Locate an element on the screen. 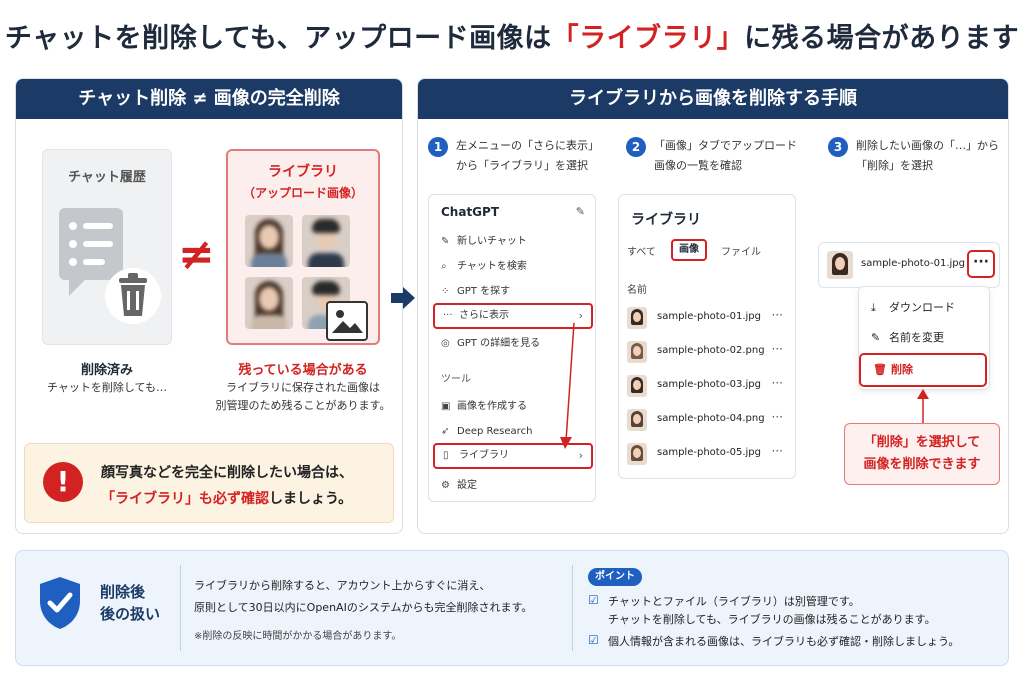 This screenshot has width=1024, height=683. menu-item-label: チャットを検索 is located at coordinates (492, 266).